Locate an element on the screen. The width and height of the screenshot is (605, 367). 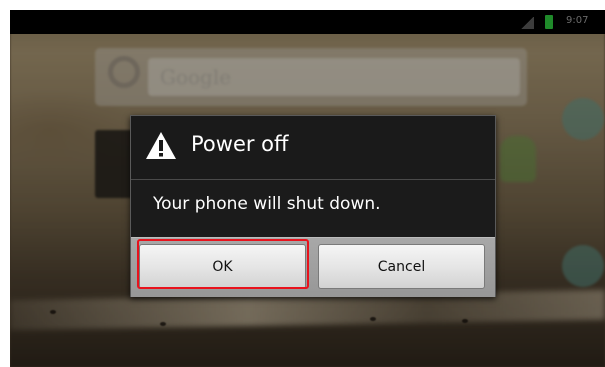
dialog-header: Power off is located at coordinates (313, 148).